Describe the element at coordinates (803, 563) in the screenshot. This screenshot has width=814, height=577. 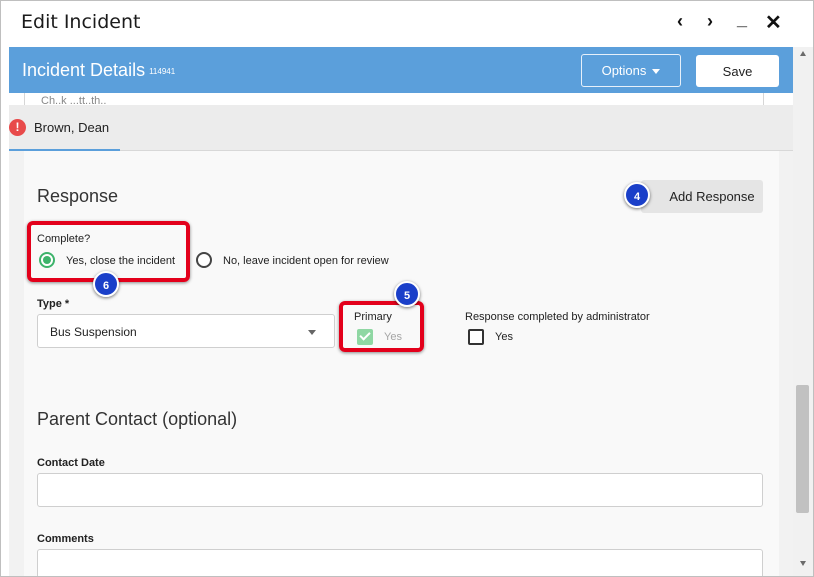
I see `scroll-down-icon` at that location.